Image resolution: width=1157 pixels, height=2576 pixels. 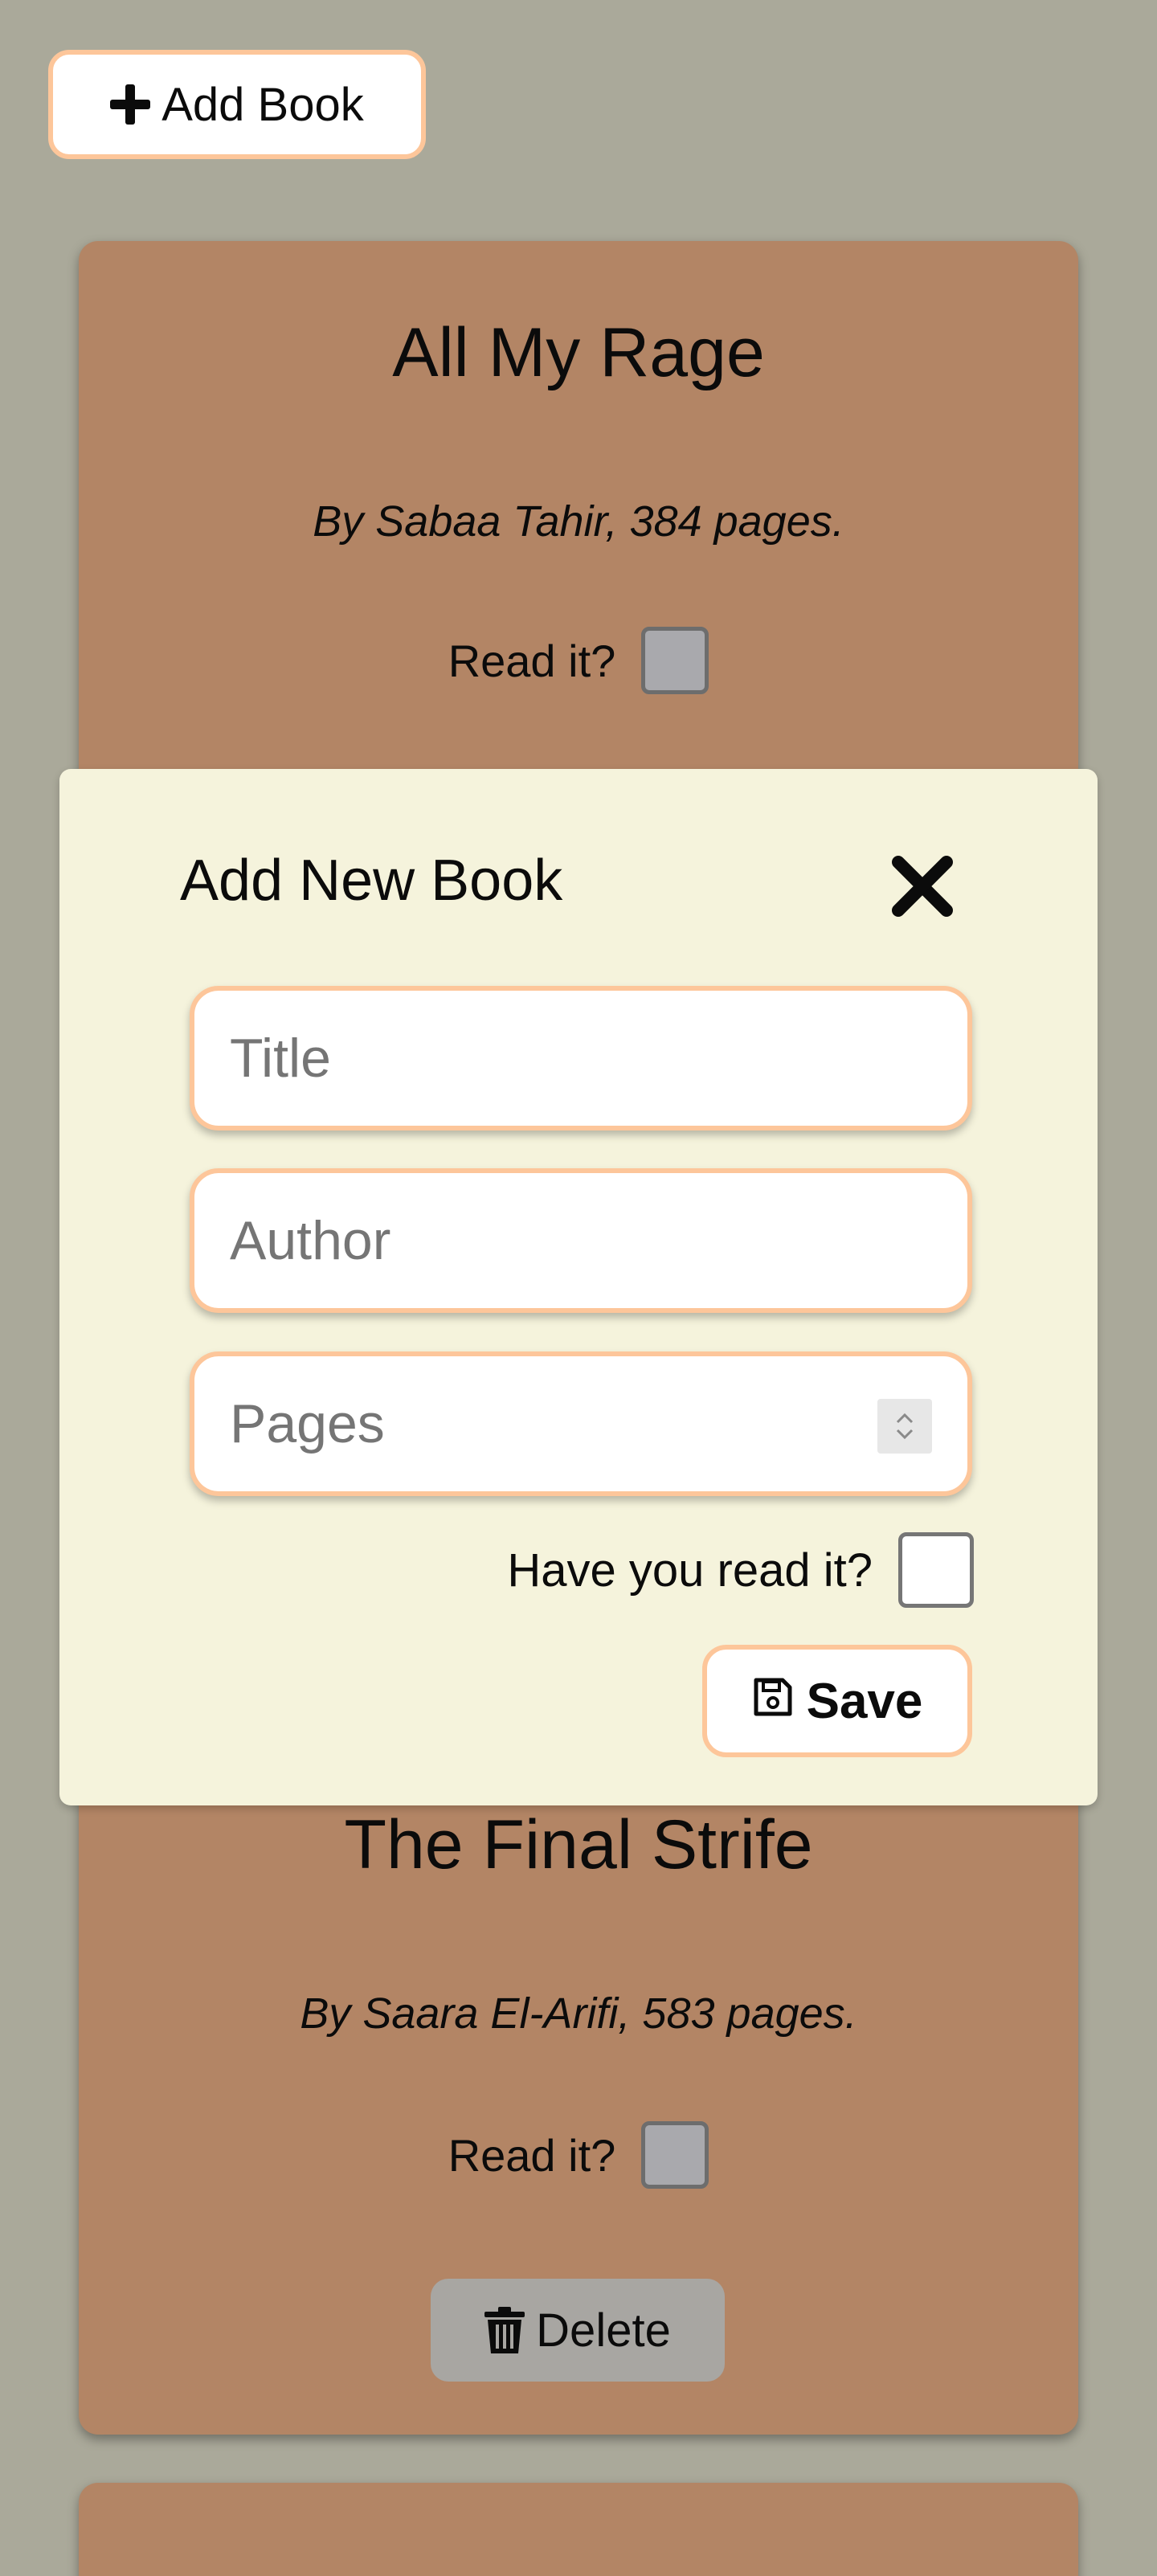 I want to click on save-button: Save, so click(x=837, y=1701).